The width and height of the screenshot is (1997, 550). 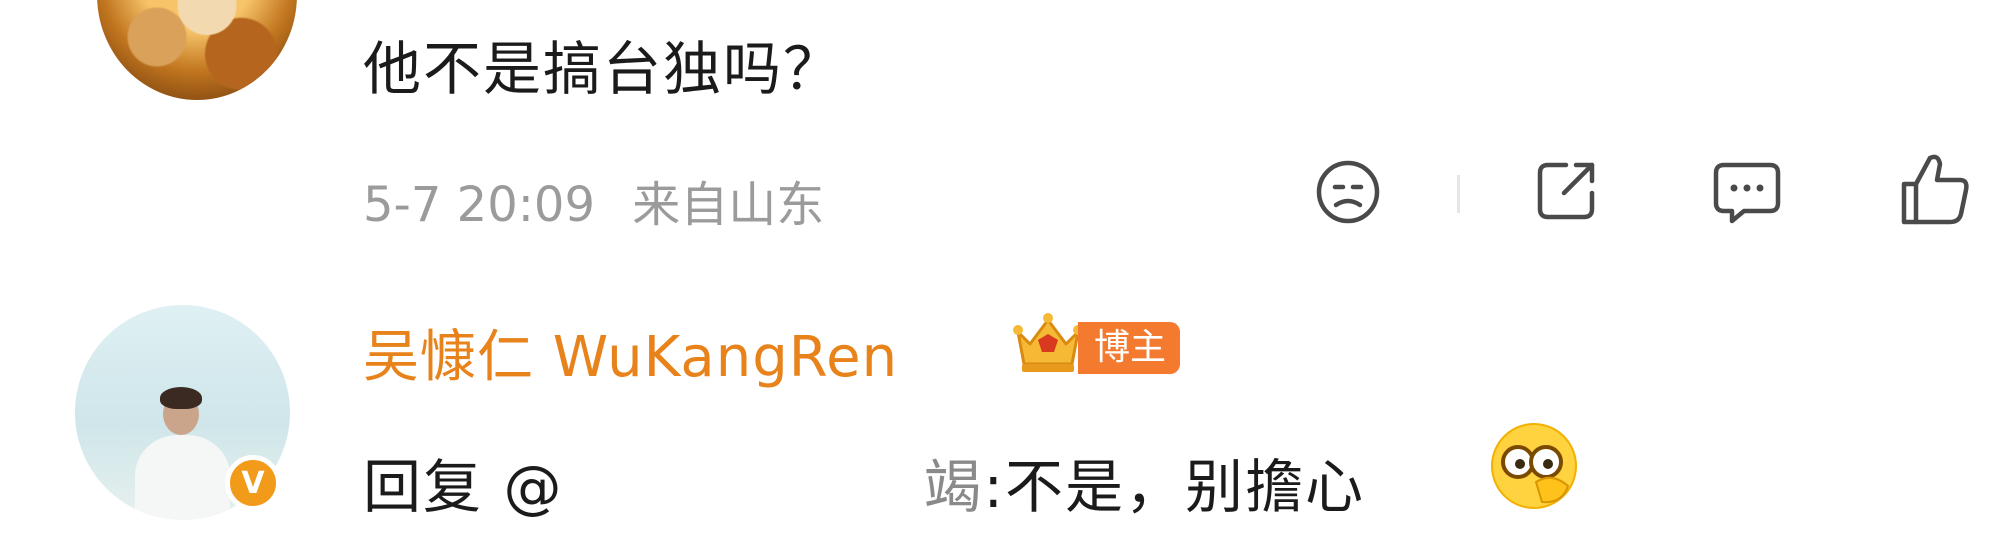 I want to click on reply-text-line: 回复 @ 竭:不是，别擔心, so click(x=864, y=482).